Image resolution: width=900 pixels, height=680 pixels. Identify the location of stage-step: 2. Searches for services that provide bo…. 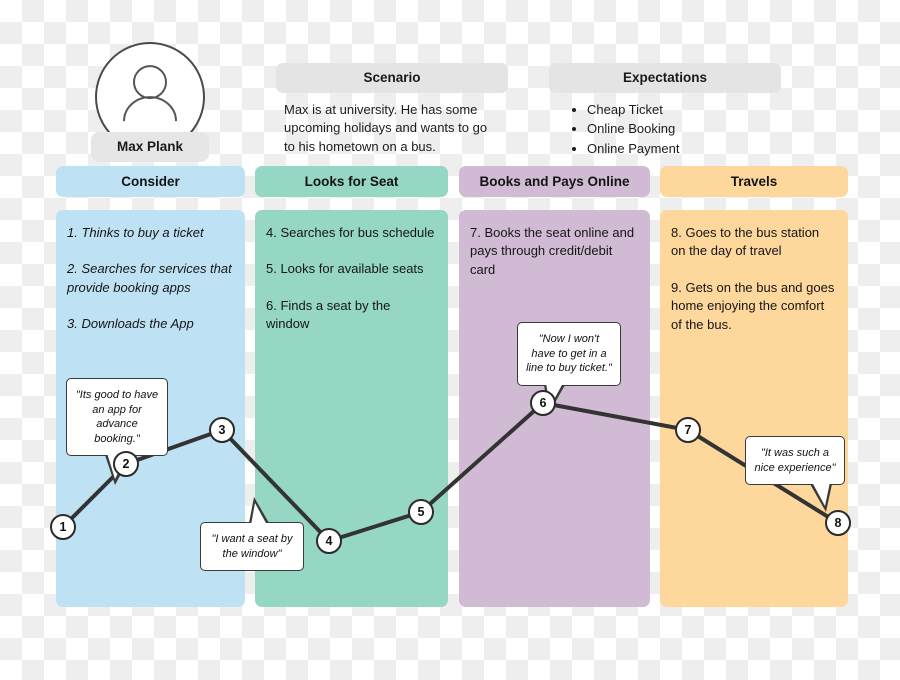
(149, 278).